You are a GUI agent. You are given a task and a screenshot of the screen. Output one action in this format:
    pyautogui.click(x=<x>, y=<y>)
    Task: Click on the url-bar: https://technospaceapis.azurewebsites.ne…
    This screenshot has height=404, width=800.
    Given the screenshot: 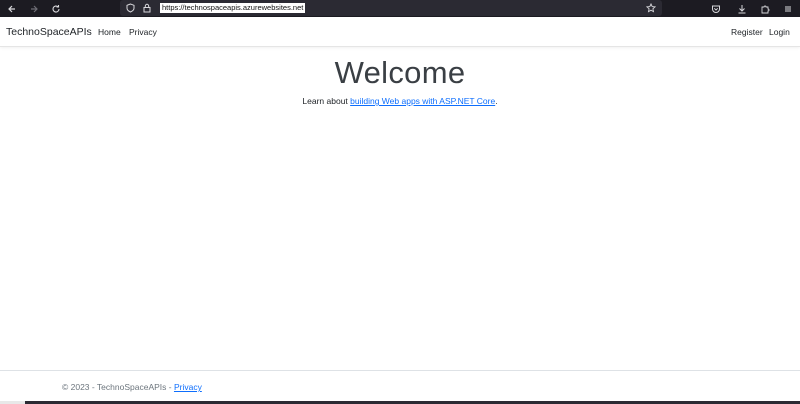 What is the action you would take?
    pyautogui.click(x=391, y=8)
    